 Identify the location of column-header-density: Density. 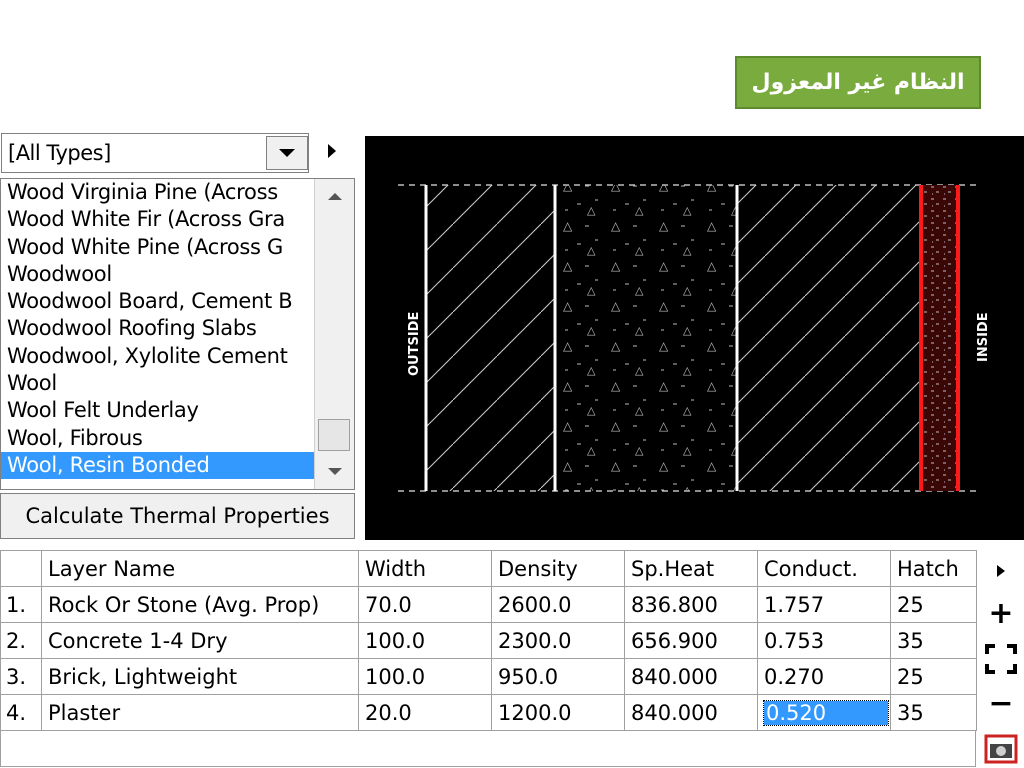
(558, 568).